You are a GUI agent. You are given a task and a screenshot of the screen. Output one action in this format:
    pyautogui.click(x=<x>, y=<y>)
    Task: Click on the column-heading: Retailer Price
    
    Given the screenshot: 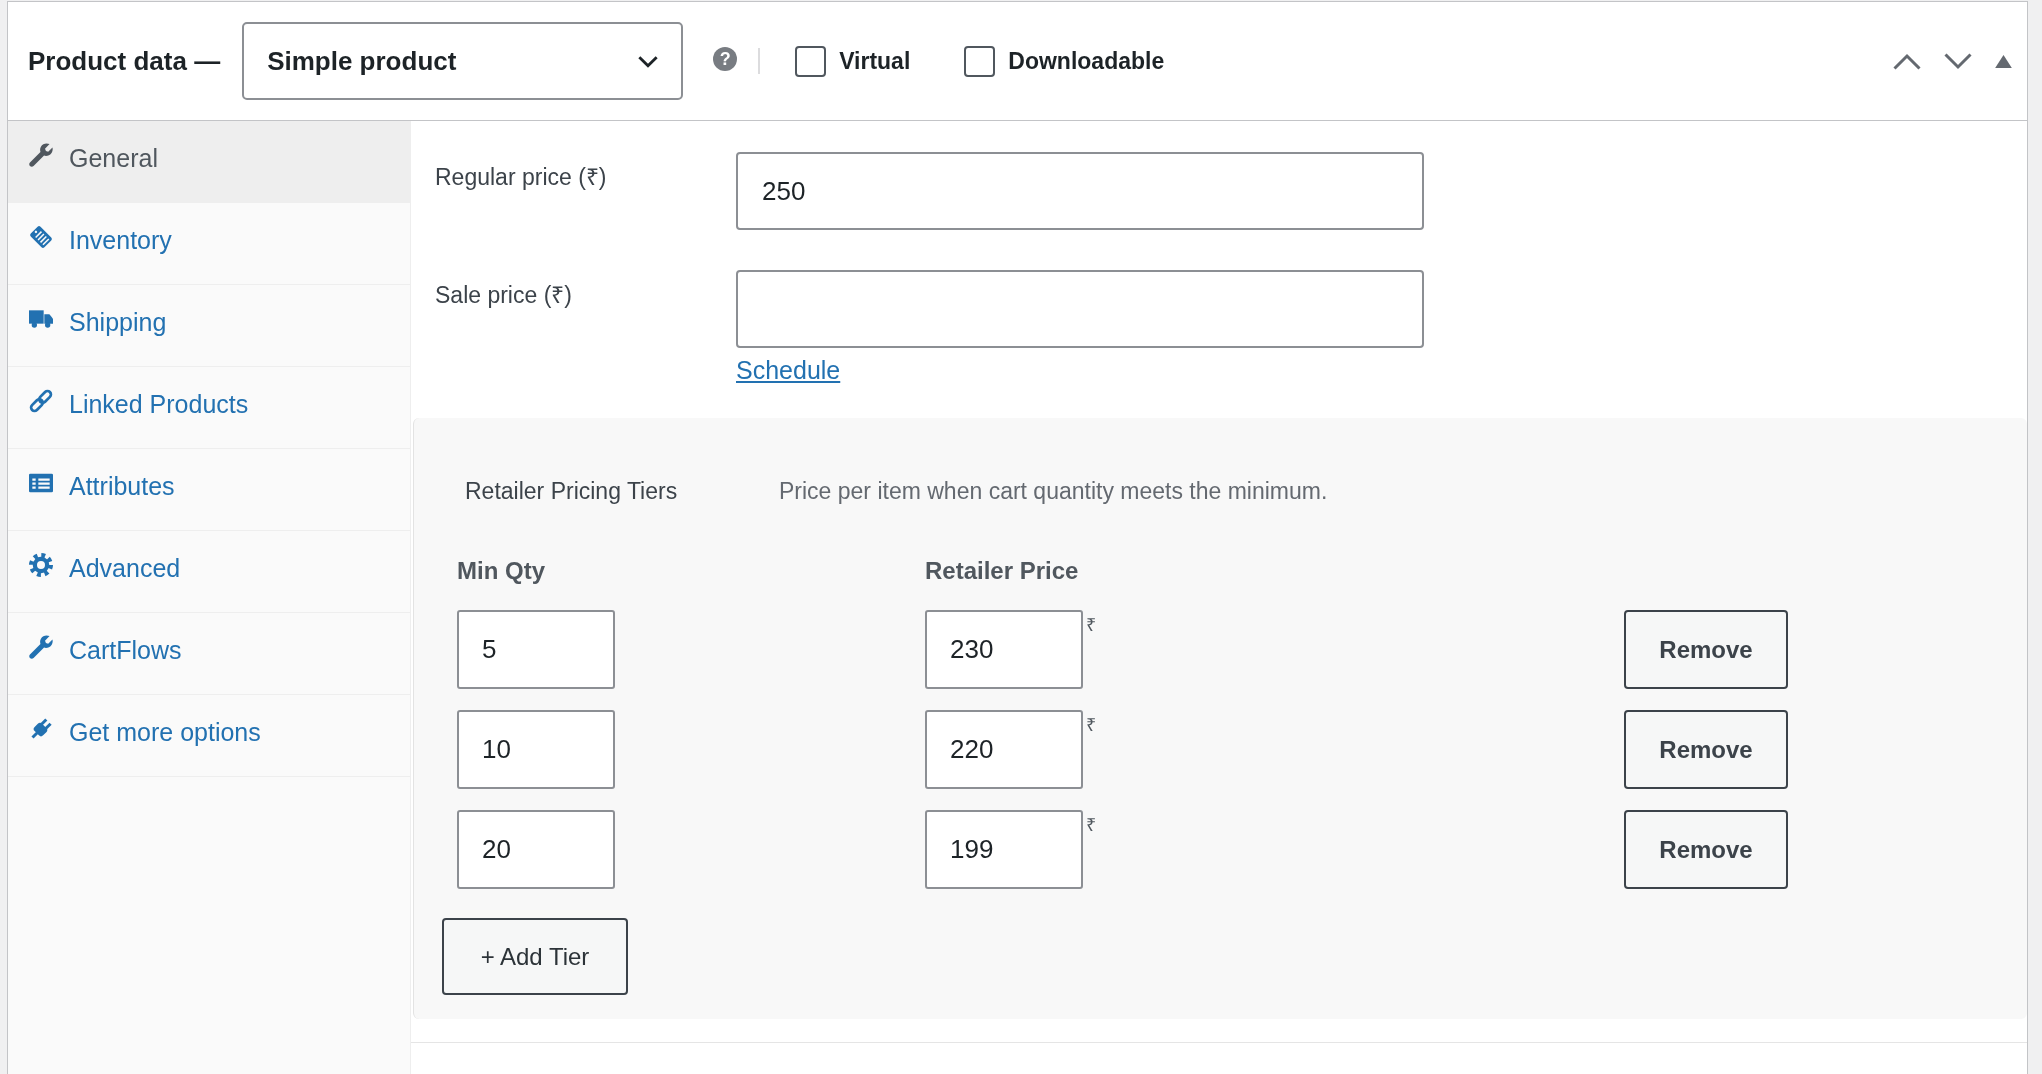 What is the action you would take?
    pyautogui.click(x=1002, y=571)
    